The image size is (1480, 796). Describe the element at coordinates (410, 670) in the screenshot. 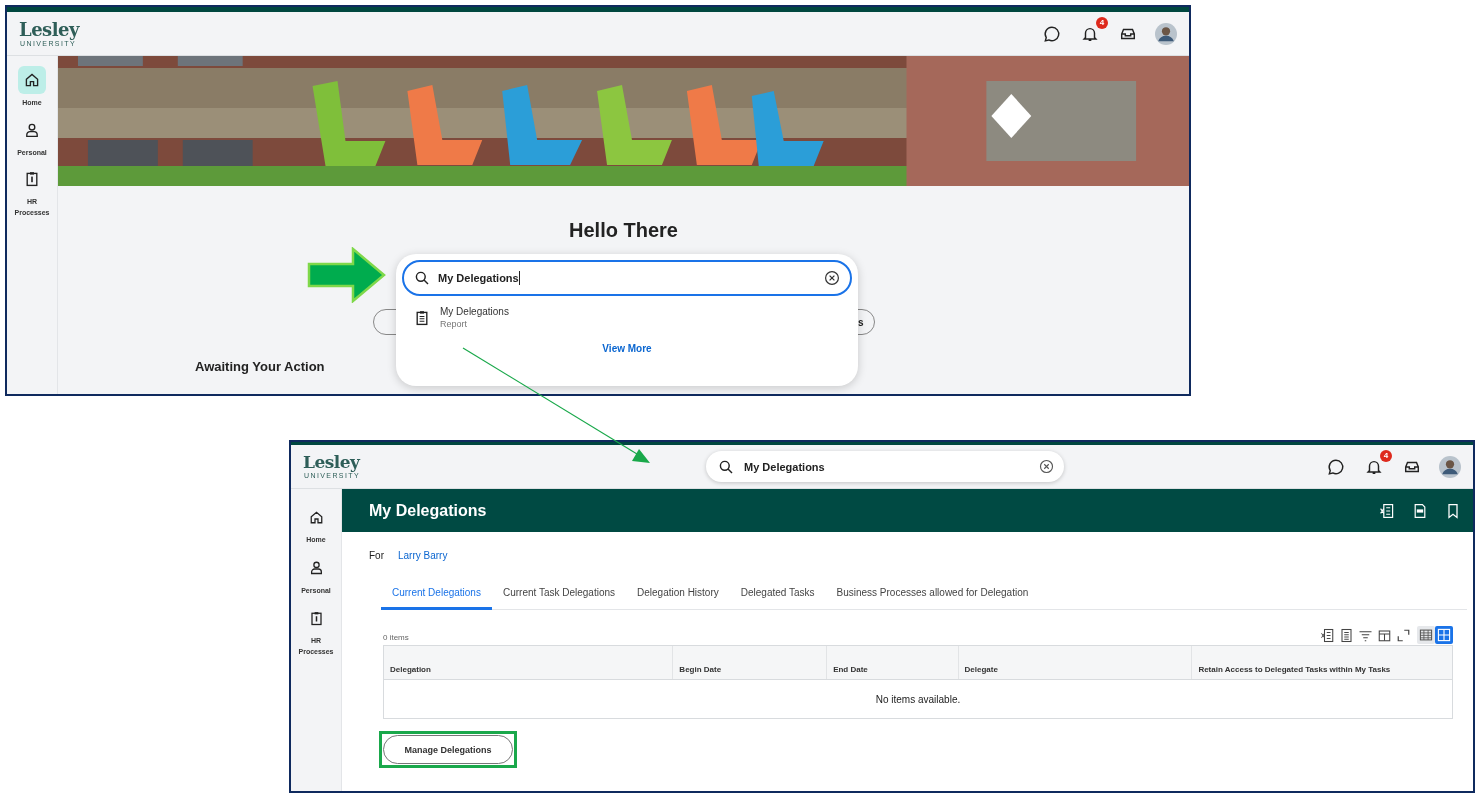

I see `column-header: Delegation` at that location.